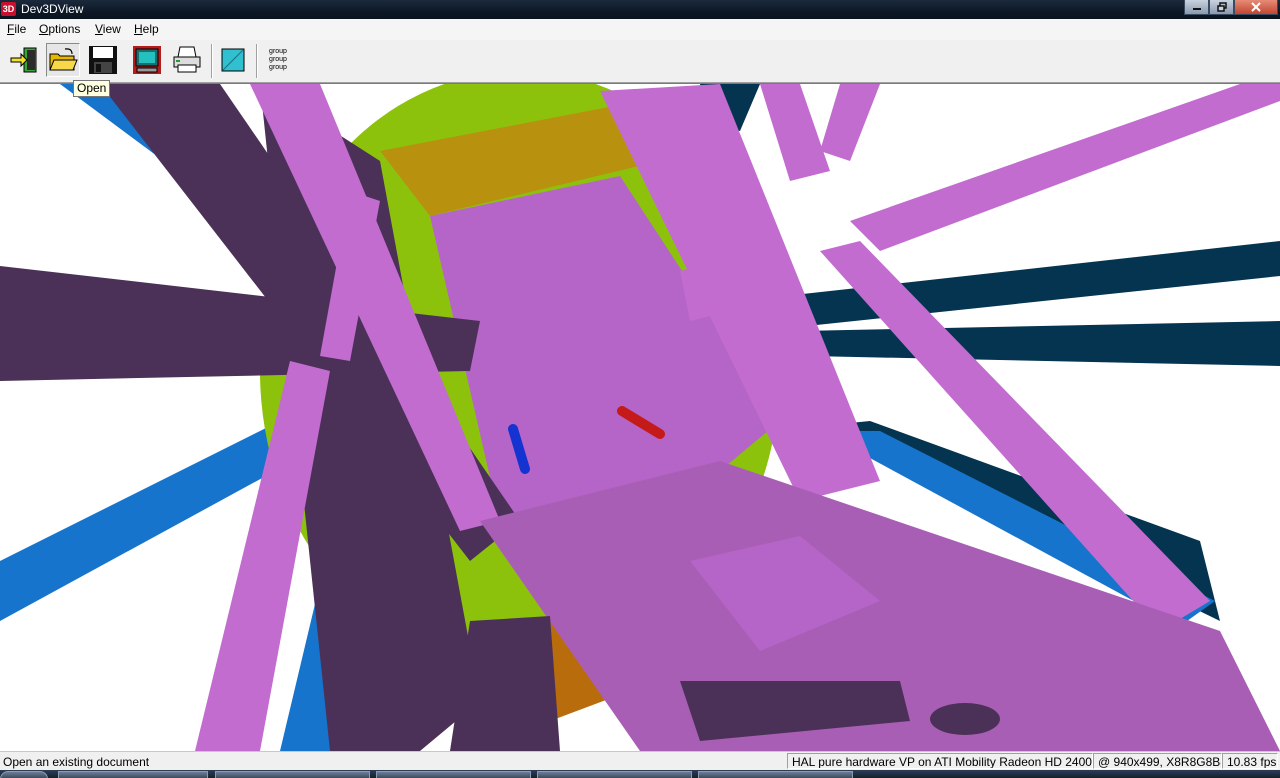 The height and width of the screenshot is (778, 1280). I want to click on menu-file: File, so click(16, 29).